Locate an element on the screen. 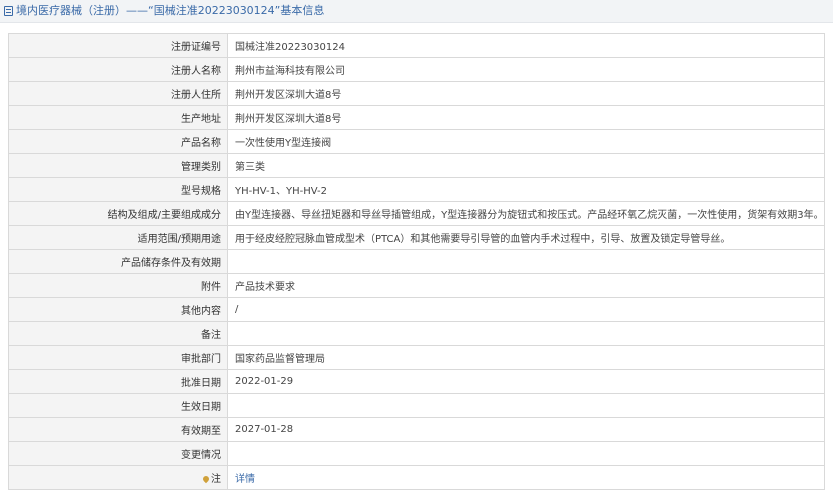 The height and width of the screenshot is (498, 833). table-row: 备注 is located at coordinates (416, 333).